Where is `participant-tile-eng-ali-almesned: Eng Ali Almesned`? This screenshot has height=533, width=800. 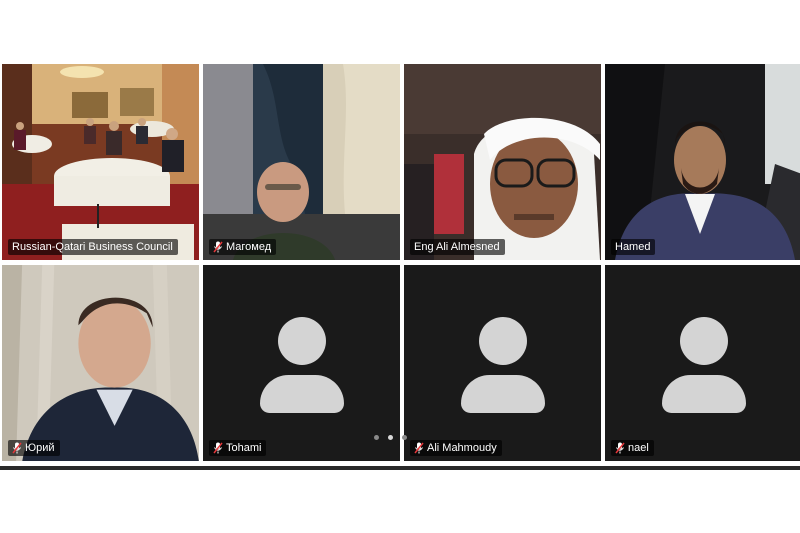 participant-tile-eng-ali-almesned: Eng Ali Almesned is located at coordinates (502, 162).